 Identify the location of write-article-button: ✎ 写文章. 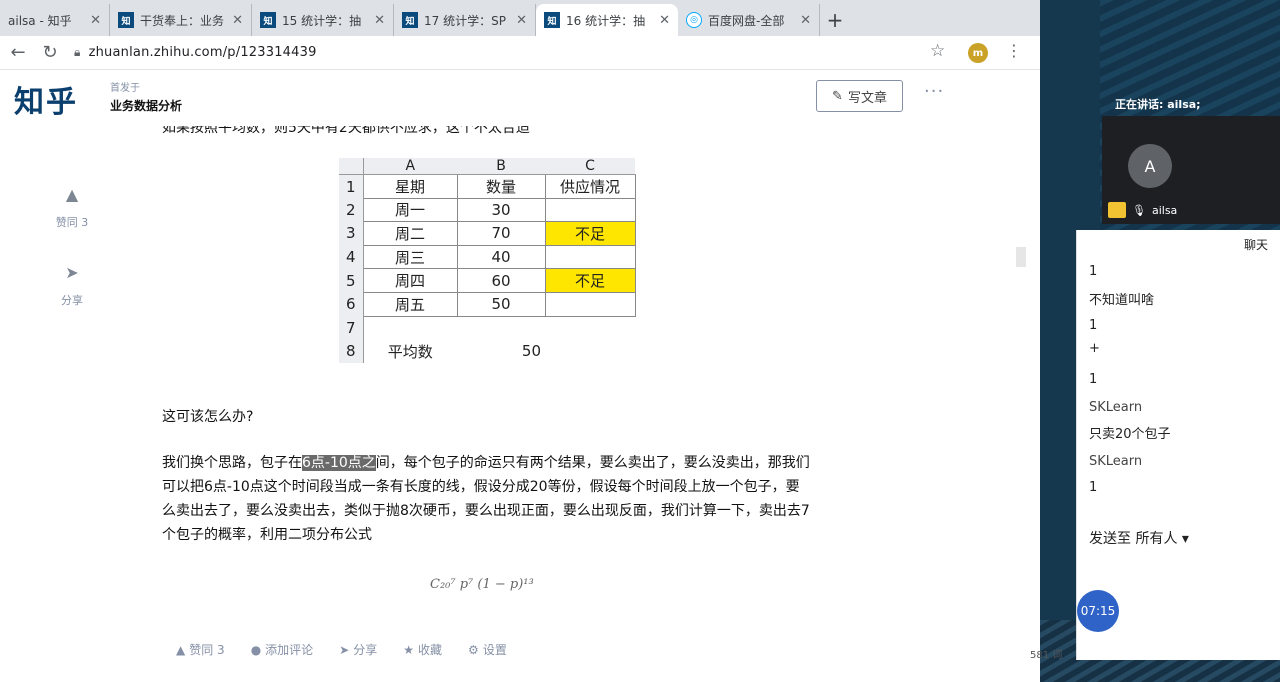
(859, 96).